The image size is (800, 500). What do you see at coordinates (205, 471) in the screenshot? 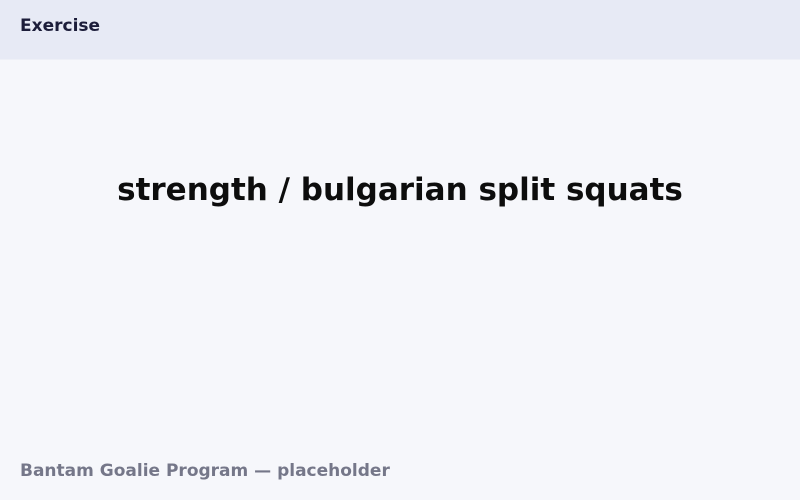
I see `program-label: Bantam Goalie Program — placeholder` at bounding box center [205, 471].